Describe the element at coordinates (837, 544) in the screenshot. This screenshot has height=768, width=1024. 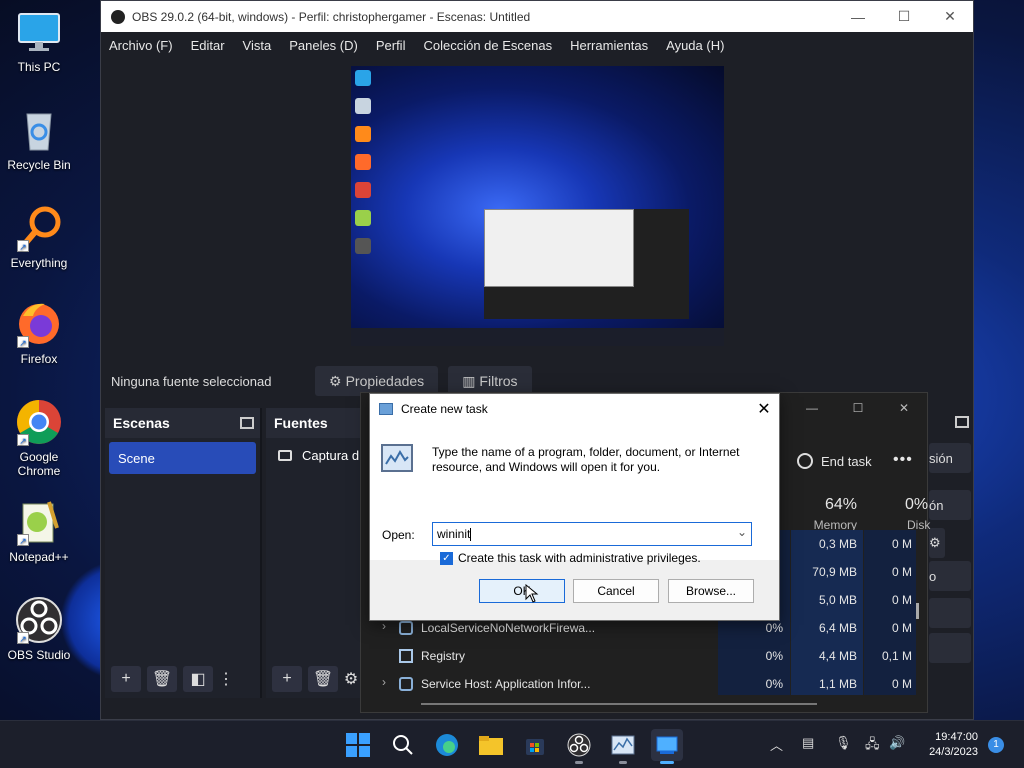
I see `memory-cell: 0,3 MB` at that location.